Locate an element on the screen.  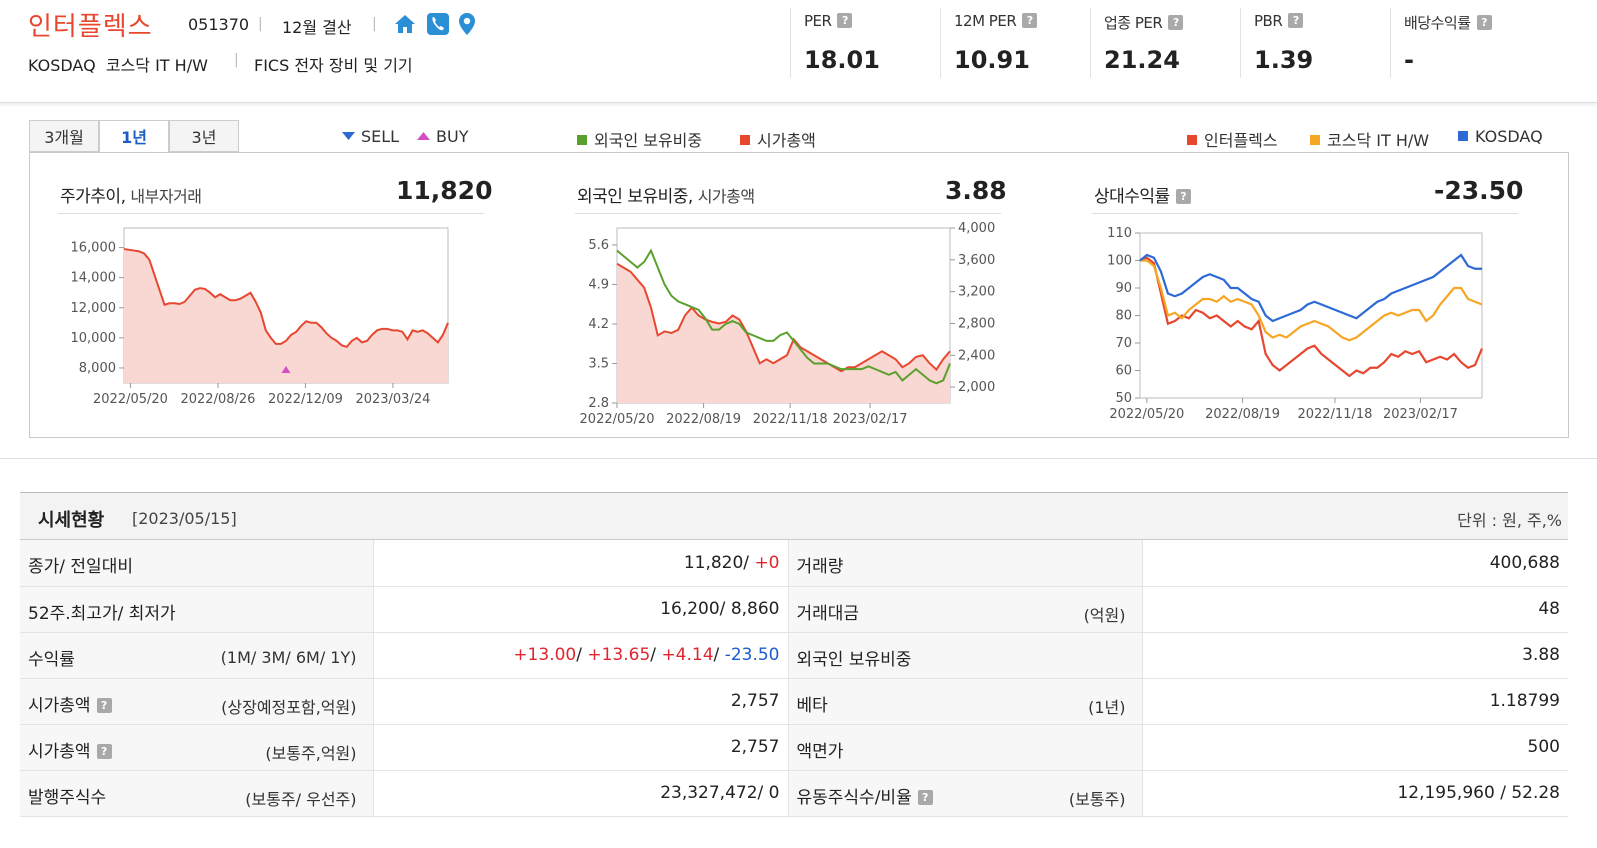
tab-1-year: 1년 is located at coordinates (134, 136).